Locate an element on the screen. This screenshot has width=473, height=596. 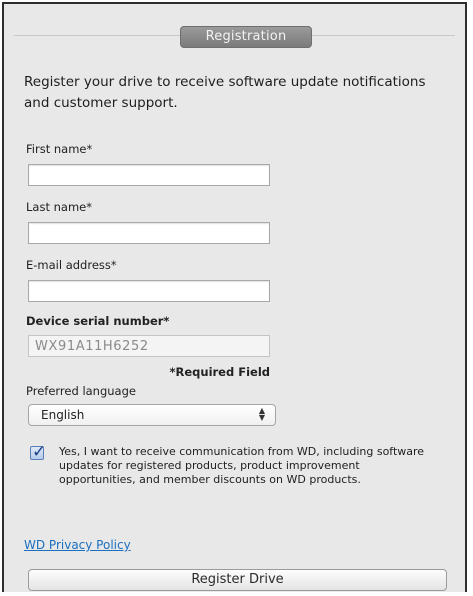
required-field-note: *Required Field is located at coordinates (219, 372).